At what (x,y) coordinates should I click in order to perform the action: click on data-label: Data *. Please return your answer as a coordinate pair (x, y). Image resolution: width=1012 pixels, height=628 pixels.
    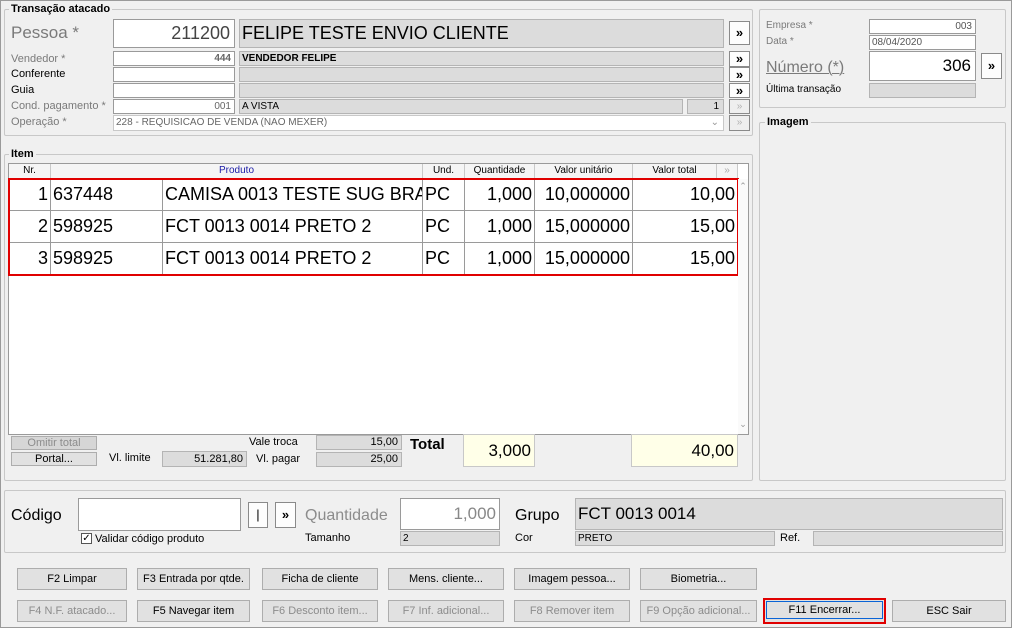
    Looking at the image, I should click on (780, 41).